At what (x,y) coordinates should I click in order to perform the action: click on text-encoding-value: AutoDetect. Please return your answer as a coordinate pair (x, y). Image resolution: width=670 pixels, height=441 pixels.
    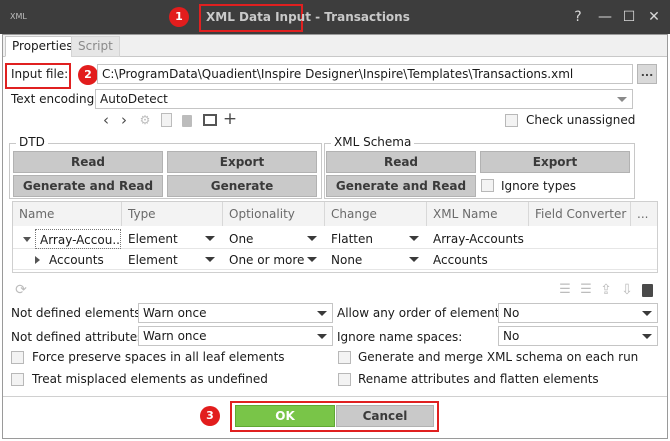
    Looking at the image, I should click on (134, 99).